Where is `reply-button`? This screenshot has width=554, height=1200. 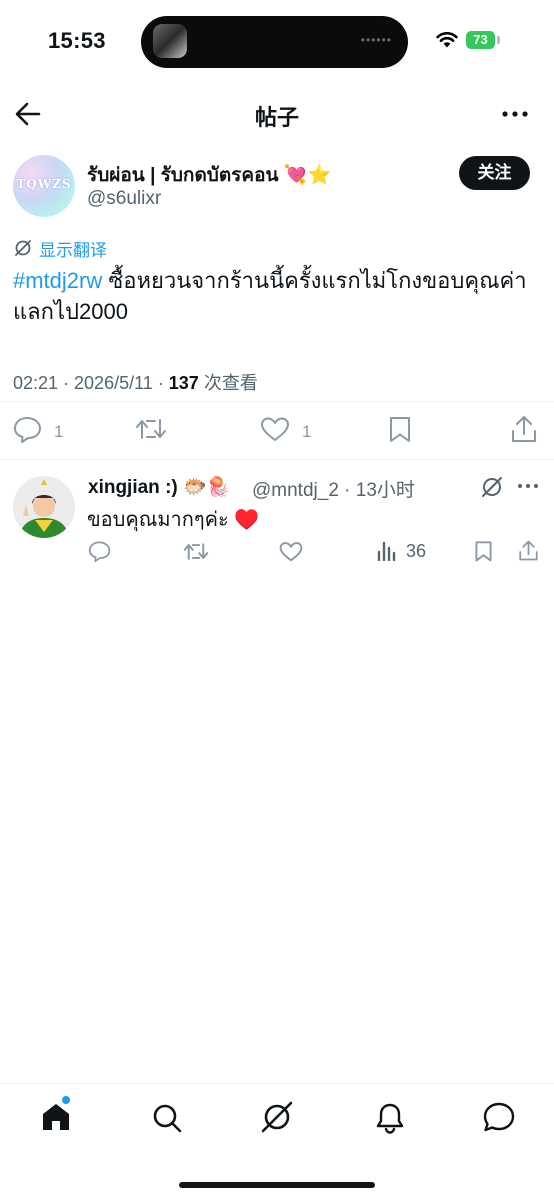
reply-button is located at coordinates (28, 429).